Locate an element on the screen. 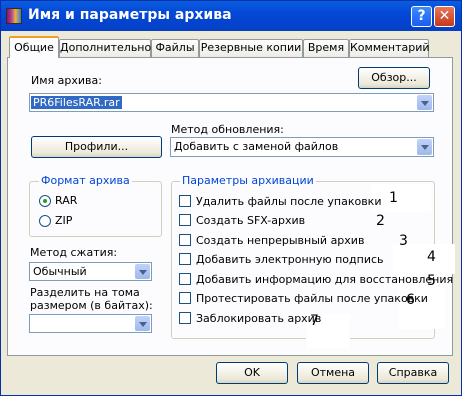 Image resolution: width=462 pixels, height=396 pixels. archive-name-value: PR6FilesRAR.rar is located at coordinates (76, 102).